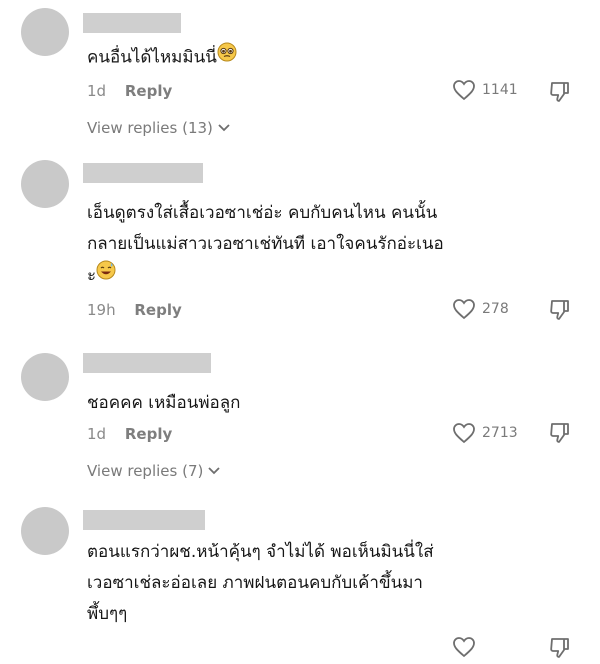 The height and width of the screenshot is (664, 600). What do you see at coordinates (145, 471) in the screenshot?
I see `view-replies-label: View replies (7)` at bounding box center [145, 471].